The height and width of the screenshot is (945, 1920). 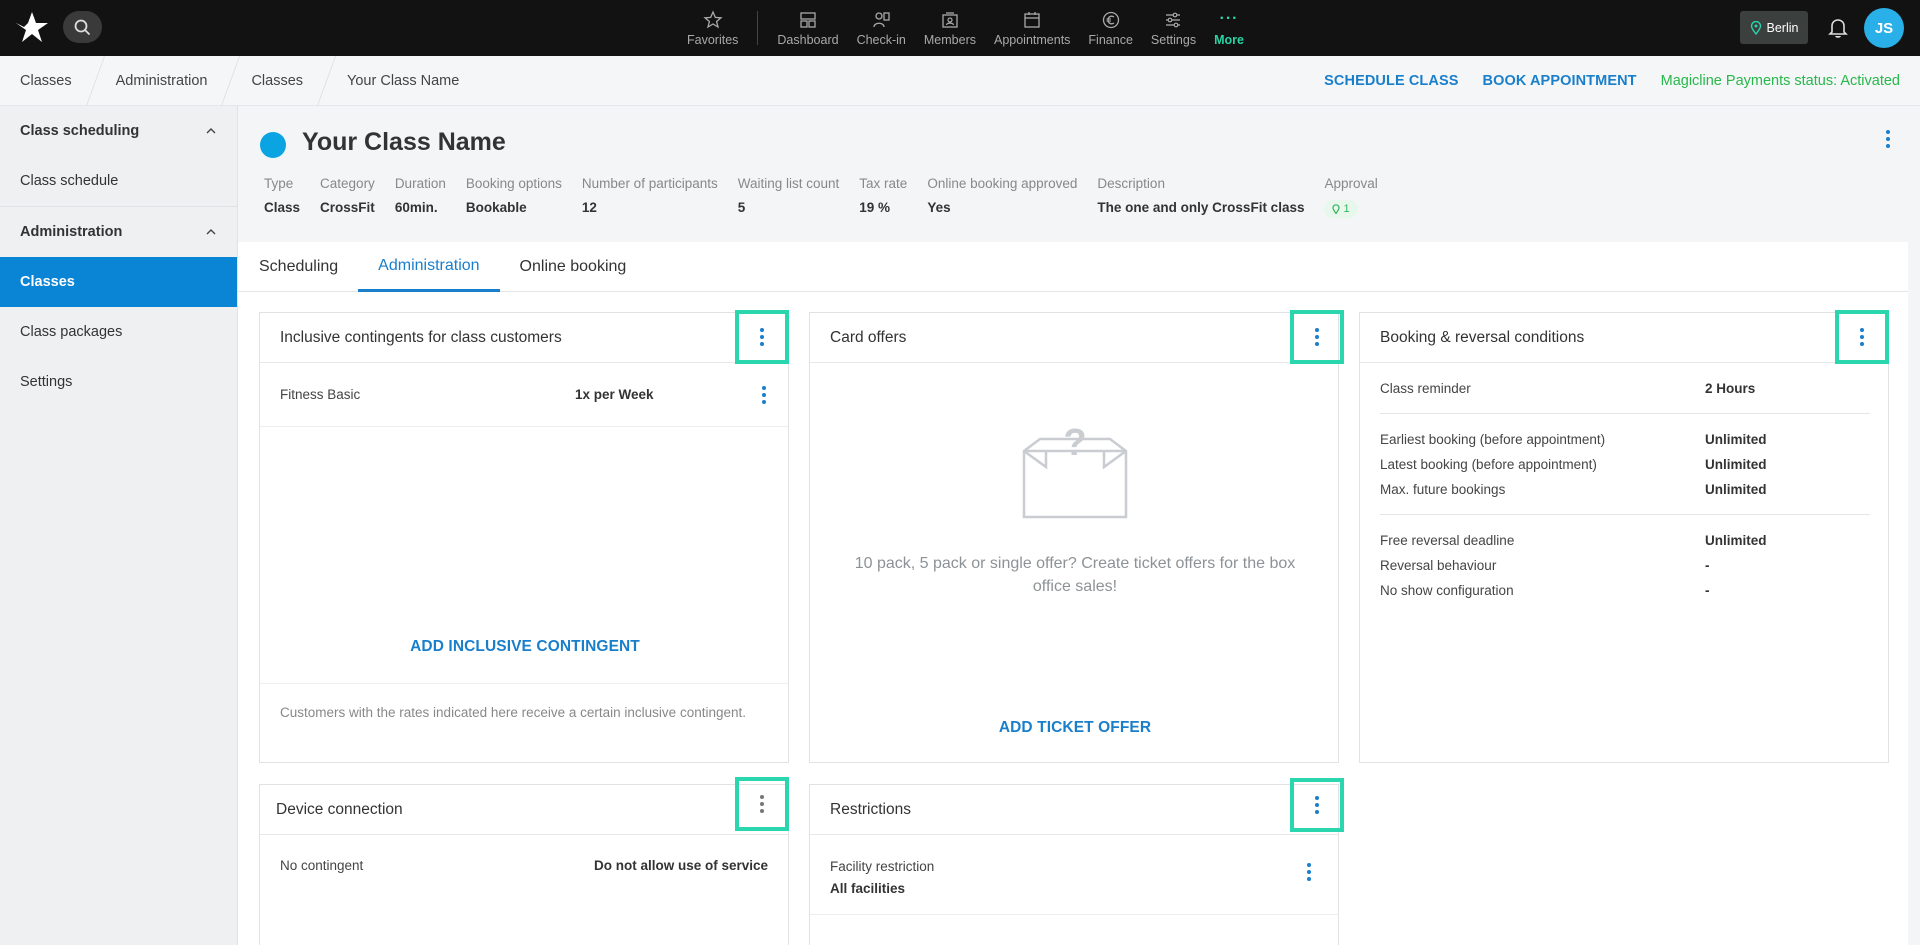 I want to click on check-in-icon, so click(x=881, y=19).